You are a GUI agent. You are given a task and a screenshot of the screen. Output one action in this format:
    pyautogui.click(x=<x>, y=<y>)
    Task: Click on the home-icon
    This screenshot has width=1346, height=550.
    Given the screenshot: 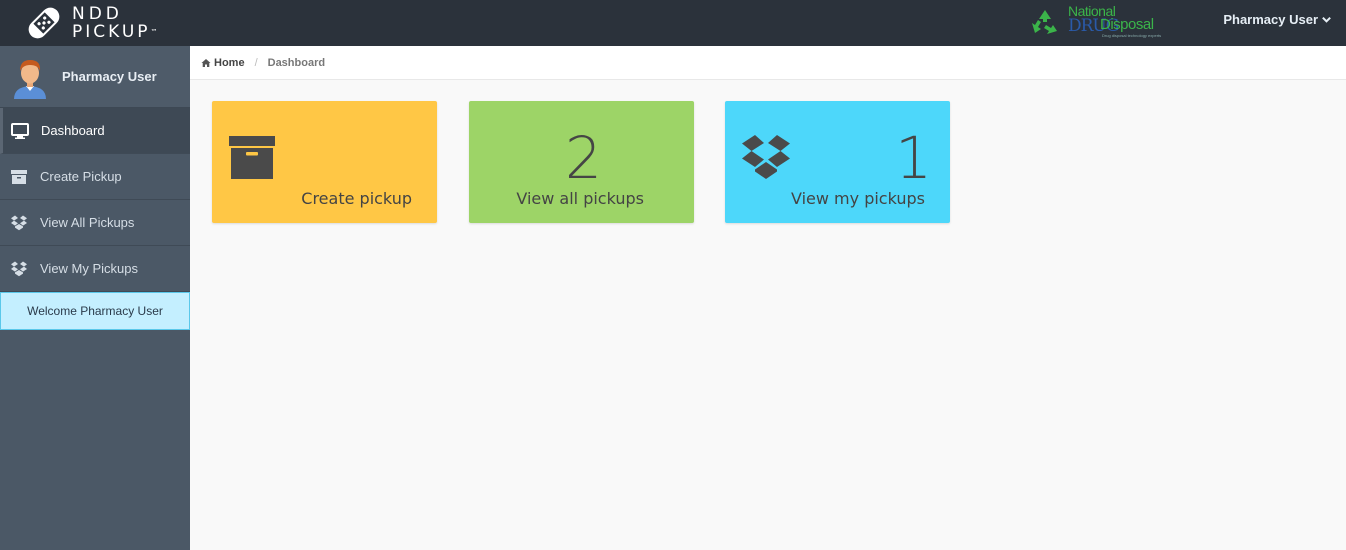 What is the action you would take?
    pyautogui.click(x=206, y=62)
    